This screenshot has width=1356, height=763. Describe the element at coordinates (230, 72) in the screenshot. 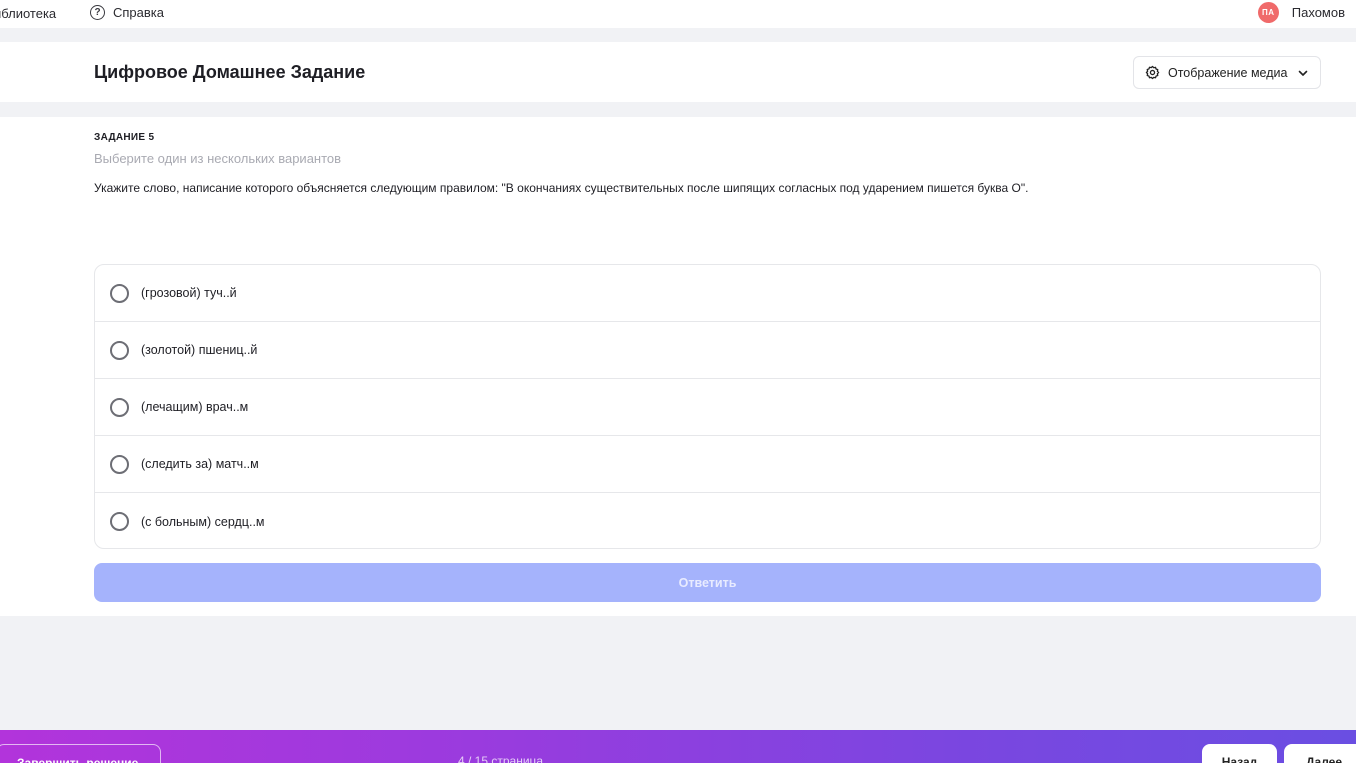

I see `page-title: Цифровое Домашнее Задание` at that location.